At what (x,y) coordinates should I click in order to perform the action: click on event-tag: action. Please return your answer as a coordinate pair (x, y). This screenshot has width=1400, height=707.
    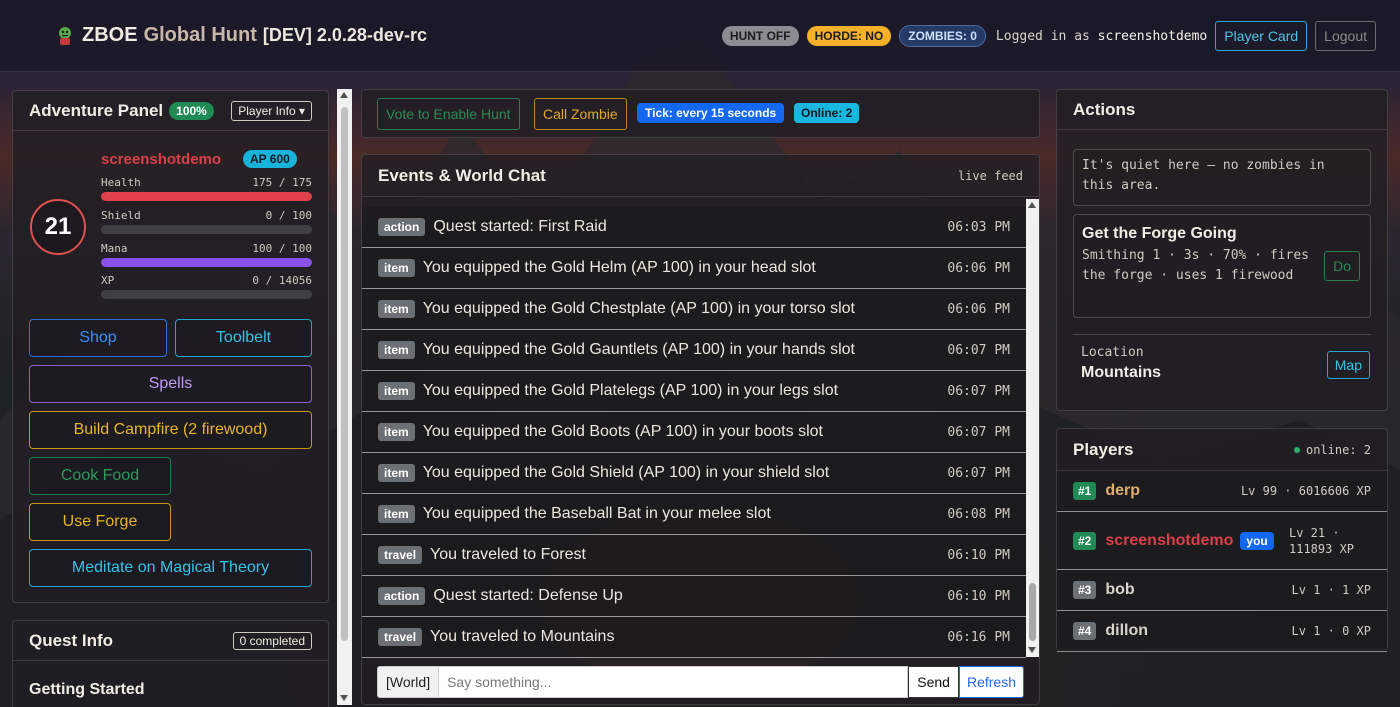
    Looking at the image, I should click on (402, 227).